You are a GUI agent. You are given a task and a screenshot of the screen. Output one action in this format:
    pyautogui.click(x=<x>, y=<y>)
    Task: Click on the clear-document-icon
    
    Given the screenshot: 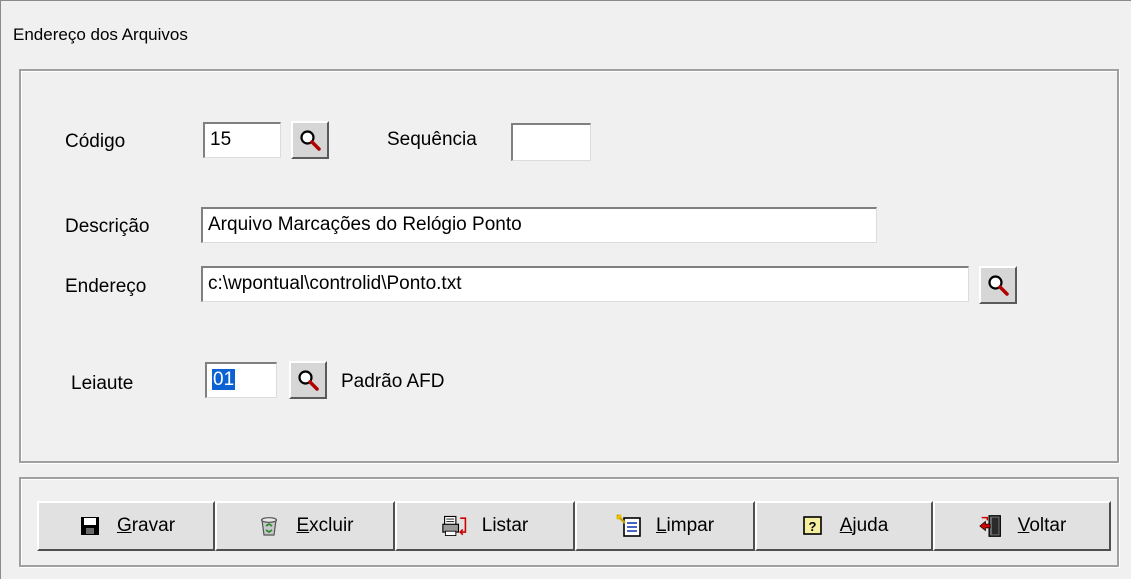 What is the action you would take?
    pyautogui.click(x=628, y=526)
    